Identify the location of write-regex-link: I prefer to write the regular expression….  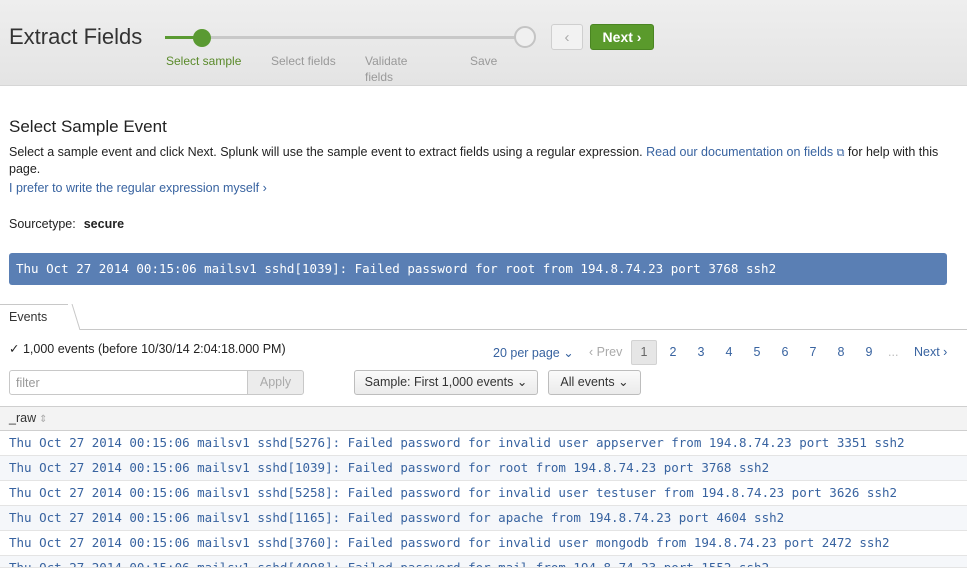
(138, 188).